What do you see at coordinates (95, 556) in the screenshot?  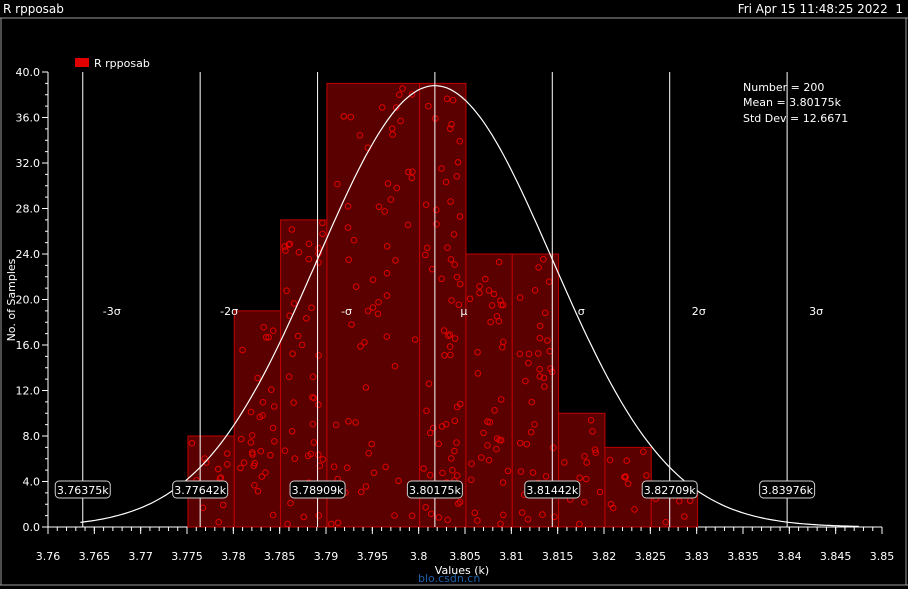 I see `x-tick-label: 3.765` at bounding box center [95, 556].